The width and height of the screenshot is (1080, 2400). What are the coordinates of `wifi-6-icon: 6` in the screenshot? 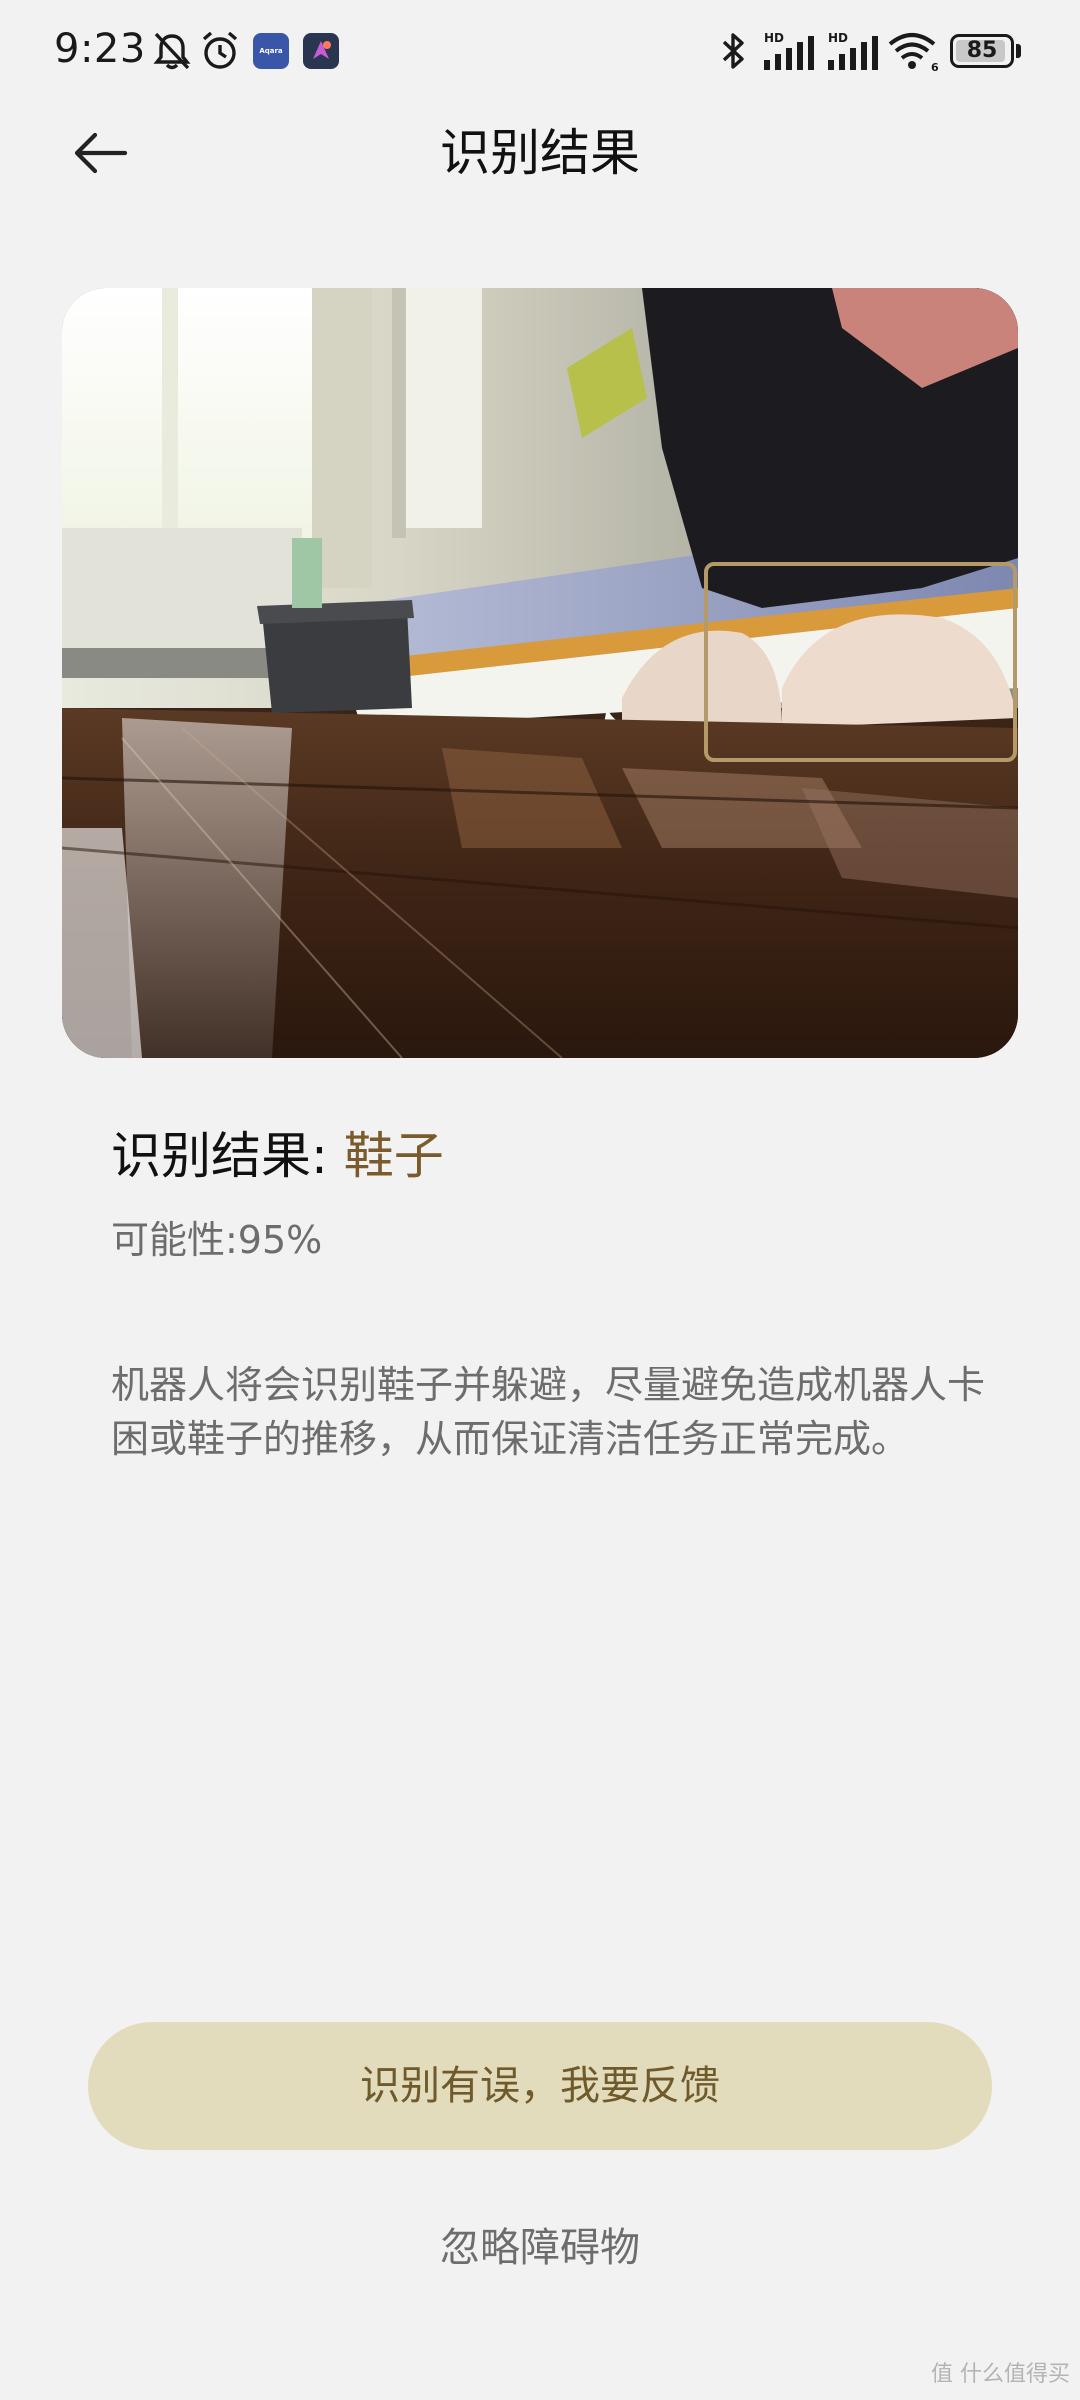 It's located at (913, 52).